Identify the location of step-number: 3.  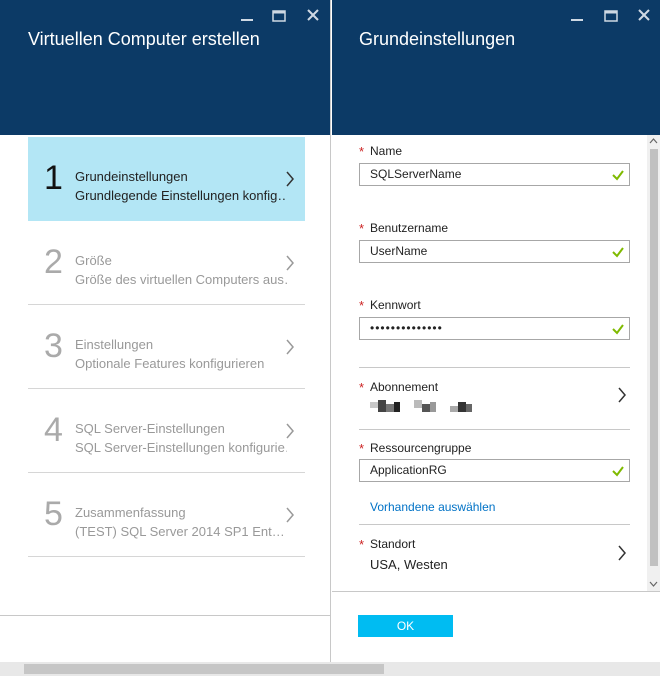
(53, 346).